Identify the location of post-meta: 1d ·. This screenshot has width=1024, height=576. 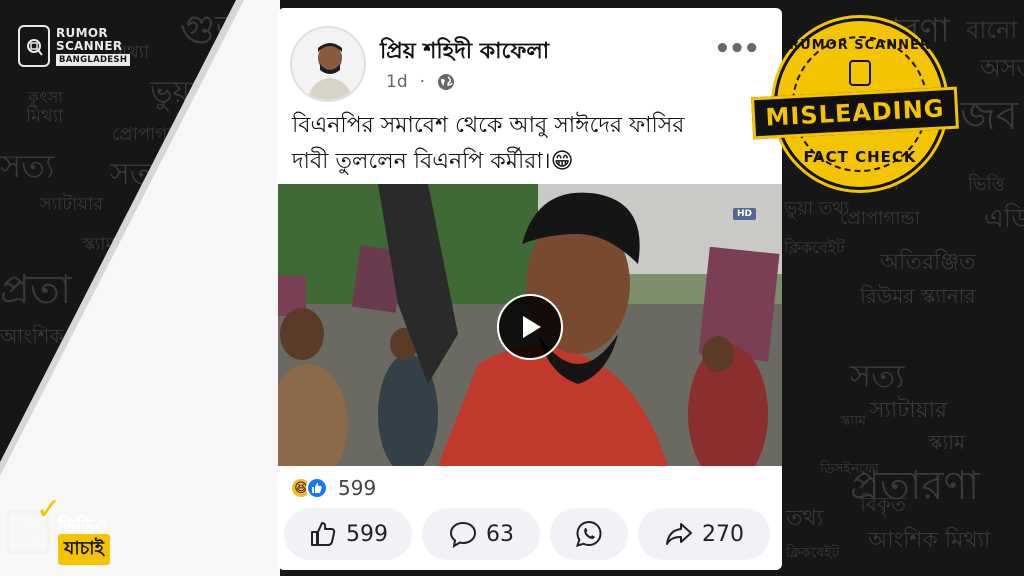
(420, 82).